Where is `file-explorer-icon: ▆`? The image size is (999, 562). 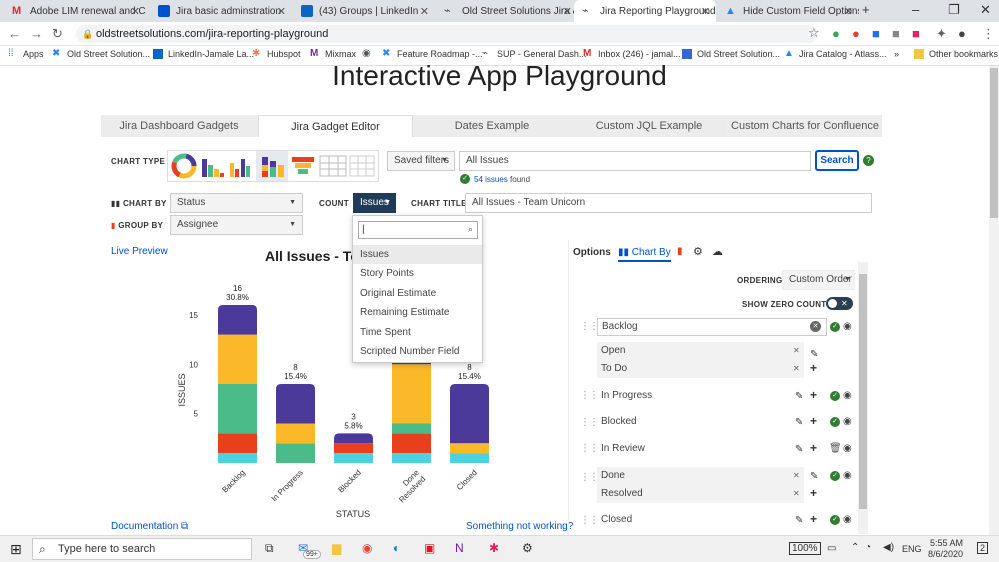 file-explorer-icon: ▆ is located at coordinates (336, 548).